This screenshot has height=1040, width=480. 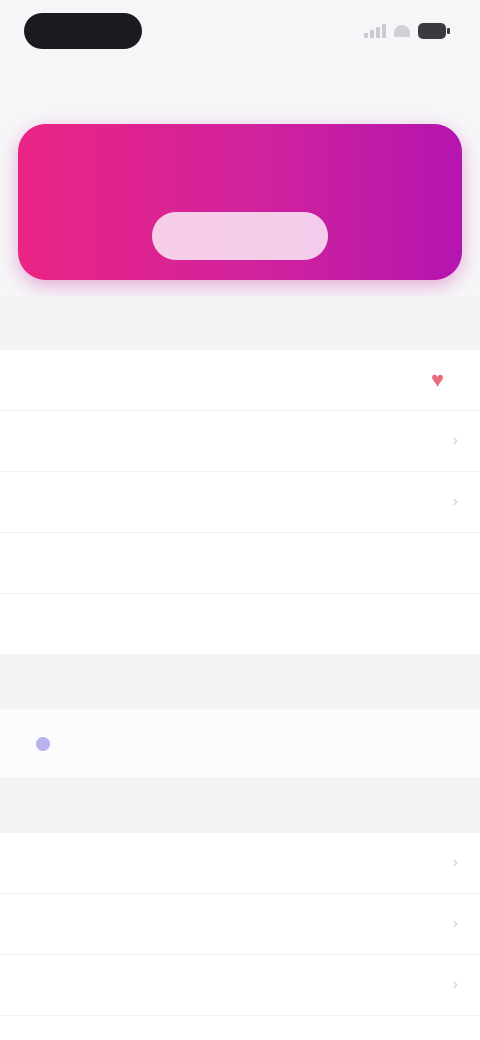 What do you see at coordinates (240, 502) in the screenshot?
I see `settings-row-3: ›` at bounding box center [240, 502].